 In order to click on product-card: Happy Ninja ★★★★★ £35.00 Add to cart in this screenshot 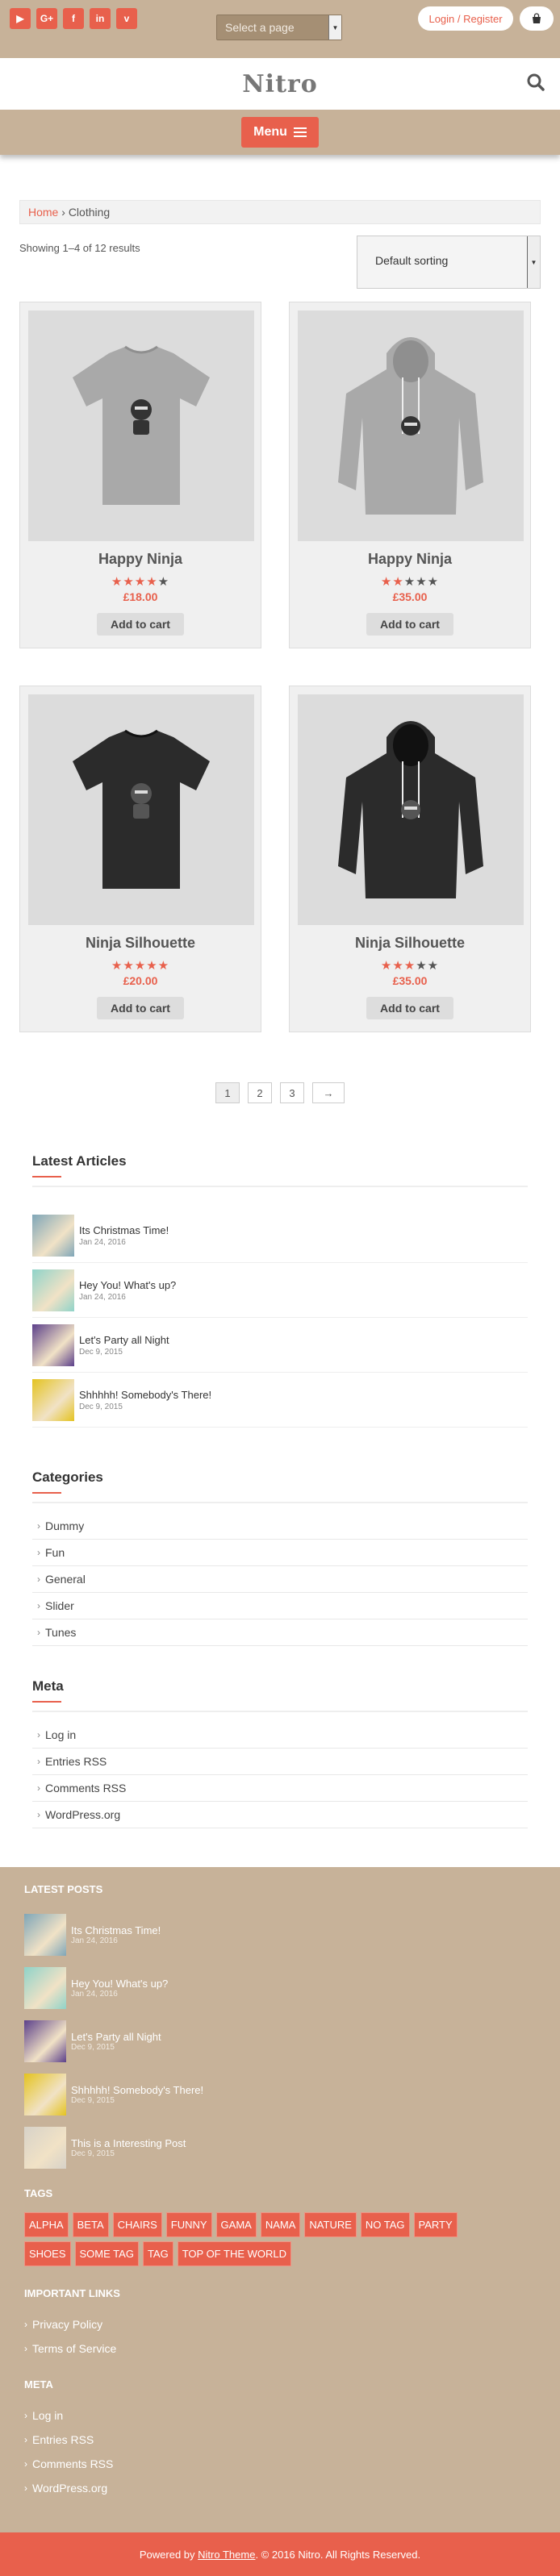, I will do `click(410, 475)`.